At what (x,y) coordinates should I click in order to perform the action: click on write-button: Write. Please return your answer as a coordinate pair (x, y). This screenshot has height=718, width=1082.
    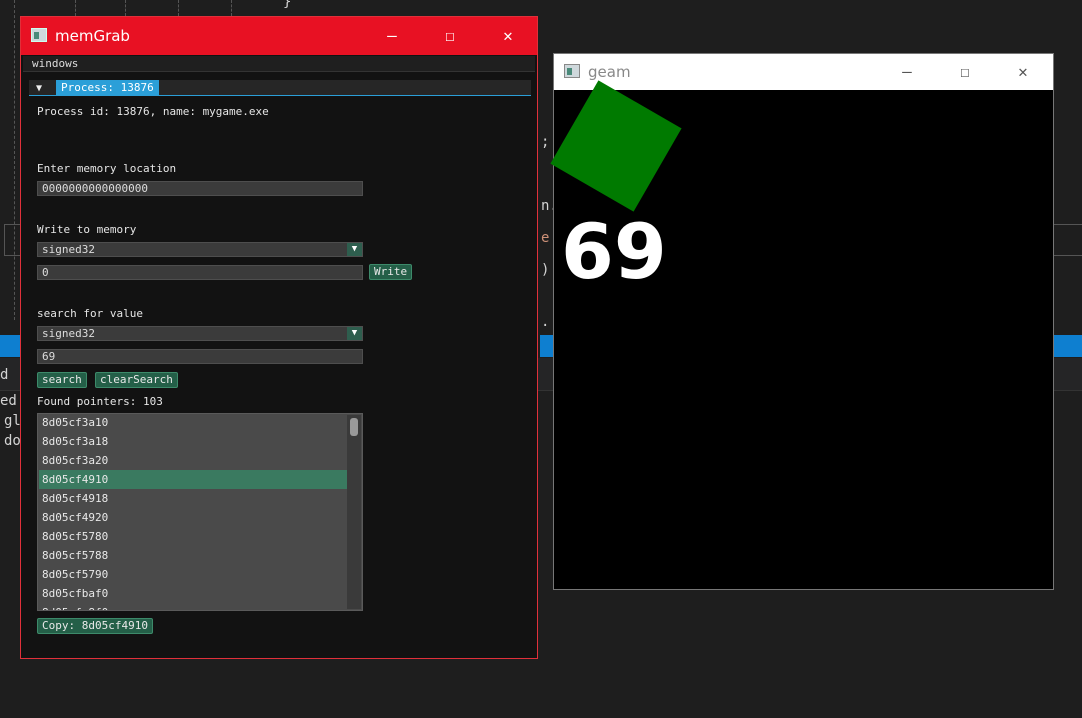
    Looking at the image, I should click on (391, 272).